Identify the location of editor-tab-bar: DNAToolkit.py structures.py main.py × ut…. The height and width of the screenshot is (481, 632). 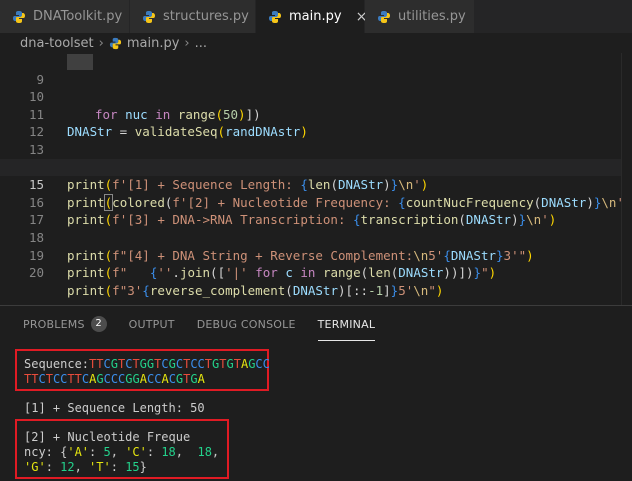
(316, 16).